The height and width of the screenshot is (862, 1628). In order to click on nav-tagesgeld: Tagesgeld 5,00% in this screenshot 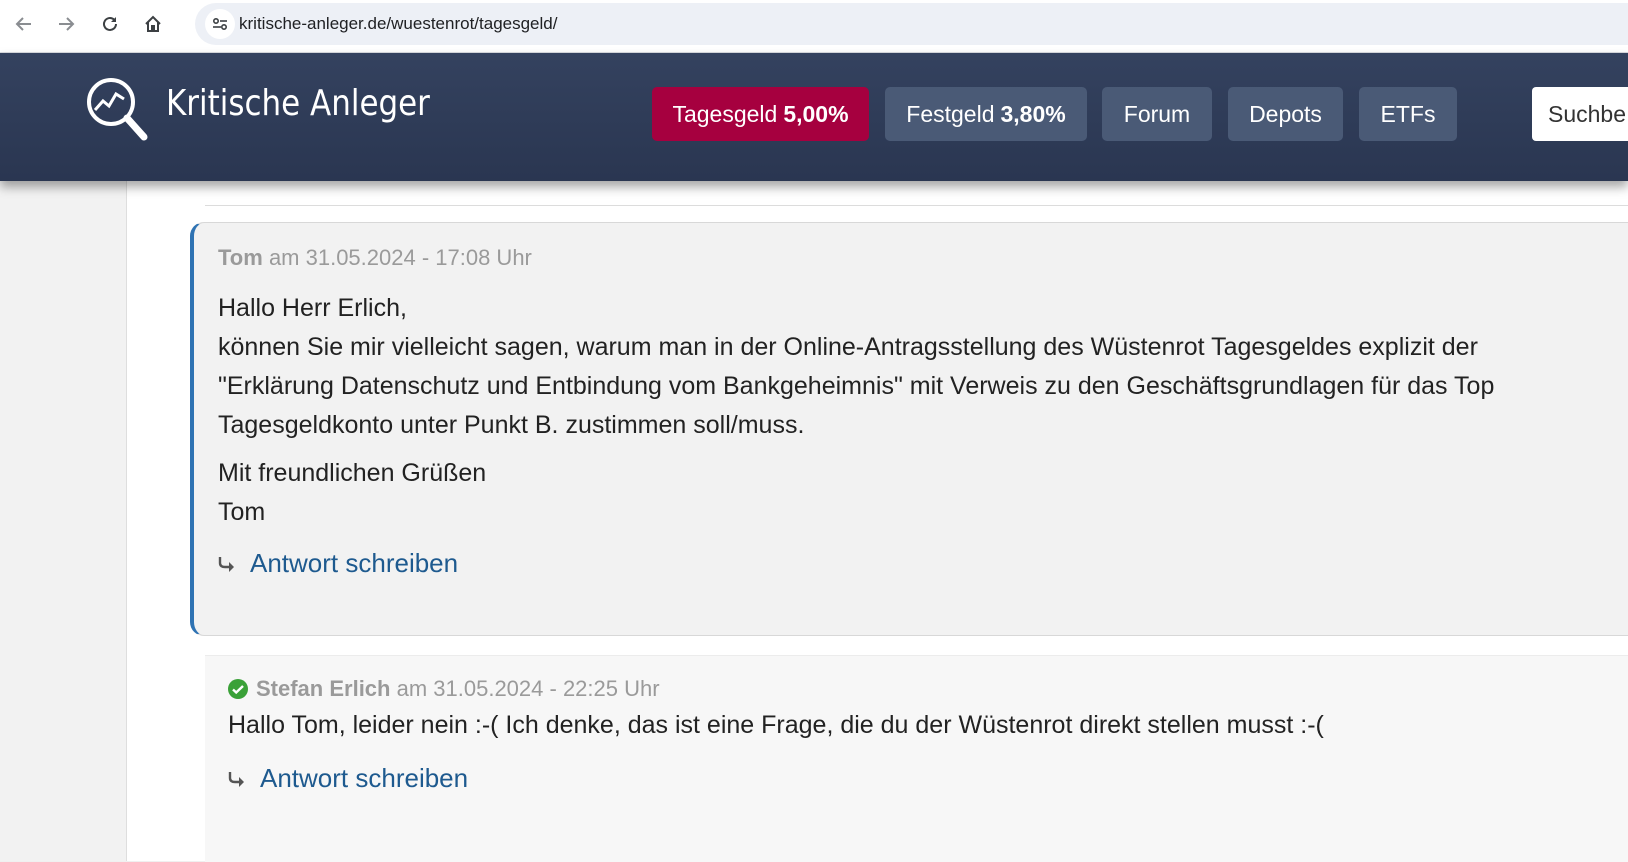, I will do `click(760, 114)`.